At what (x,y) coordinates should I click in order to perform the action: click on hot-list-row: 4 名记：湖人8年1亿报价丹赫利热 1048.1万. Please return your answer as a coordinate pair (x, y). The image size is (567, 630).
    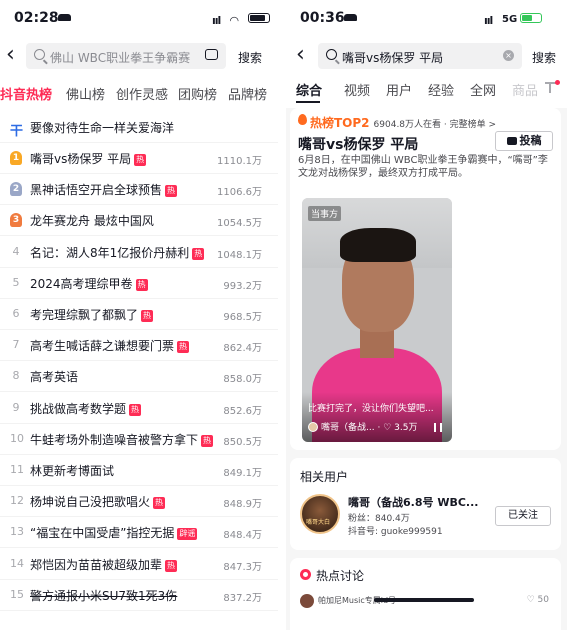
    Looking at the image, I should click on (139, 252).